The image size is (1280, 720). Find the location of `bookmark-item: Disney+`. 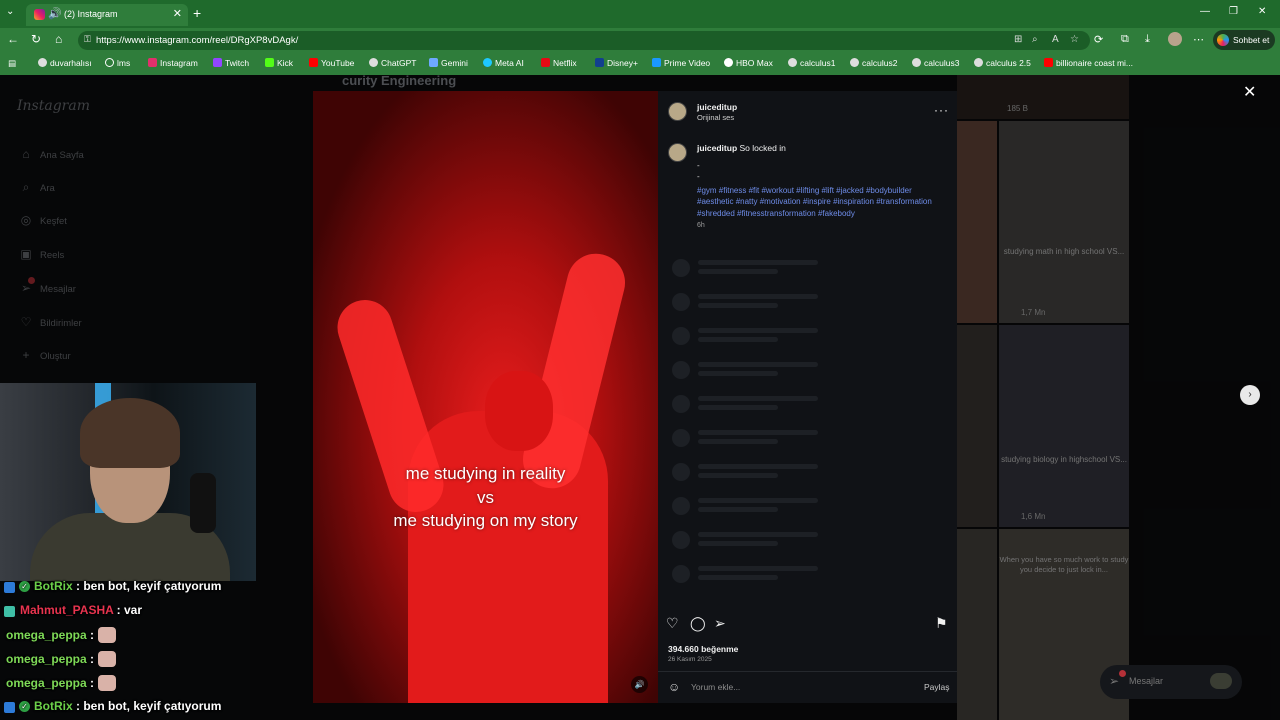

bookmark-item: Disney+ is located at coordinates (616, 63).